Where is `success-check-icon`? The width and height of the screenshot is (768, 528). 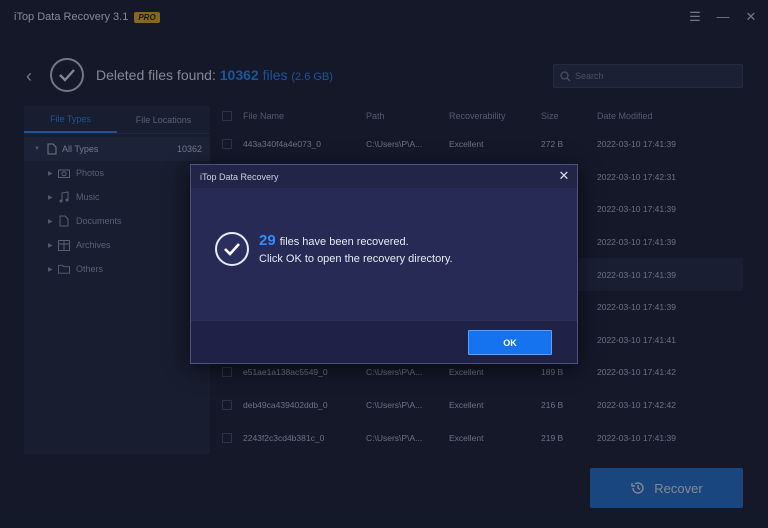 success-check-icon is located at coordinates (232, 249).